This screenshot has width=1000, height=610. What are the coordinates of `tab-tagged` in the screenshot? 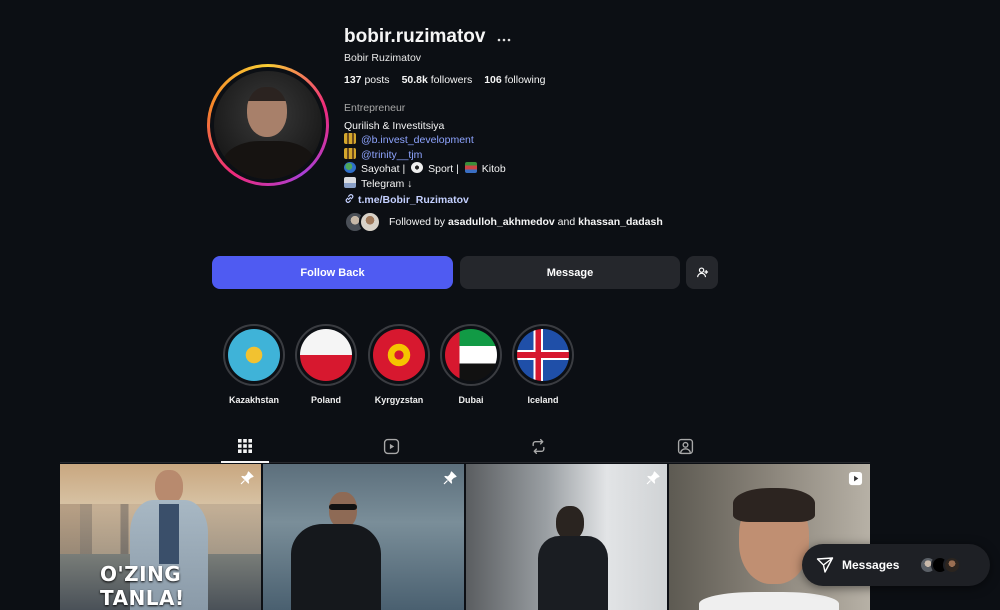 It's located at (685, 446).